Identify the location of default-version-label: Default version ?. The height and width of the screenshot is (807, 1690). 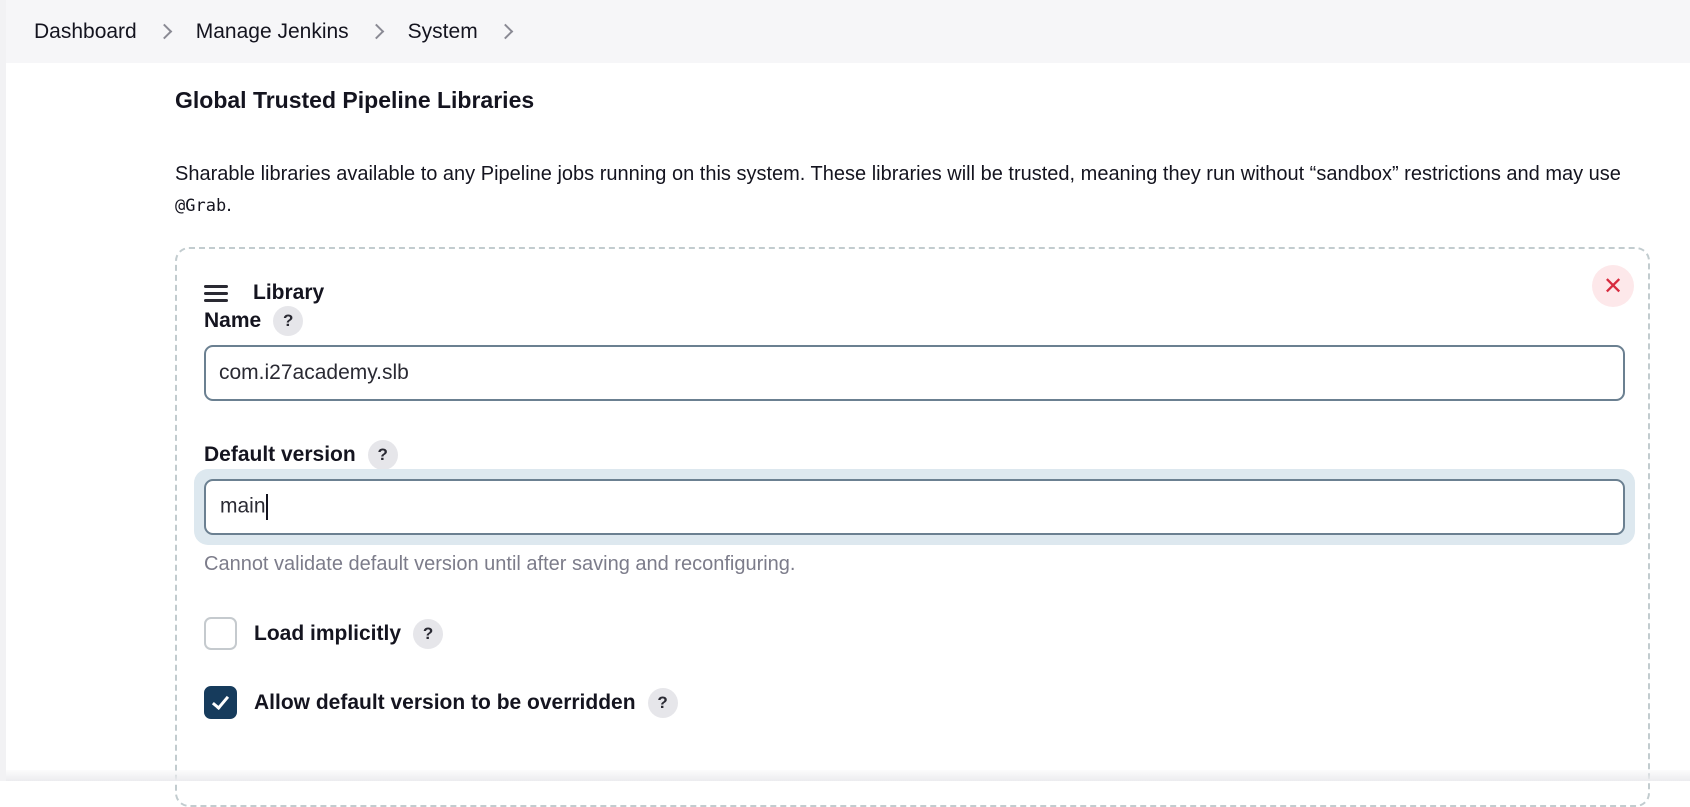
(301, 455).